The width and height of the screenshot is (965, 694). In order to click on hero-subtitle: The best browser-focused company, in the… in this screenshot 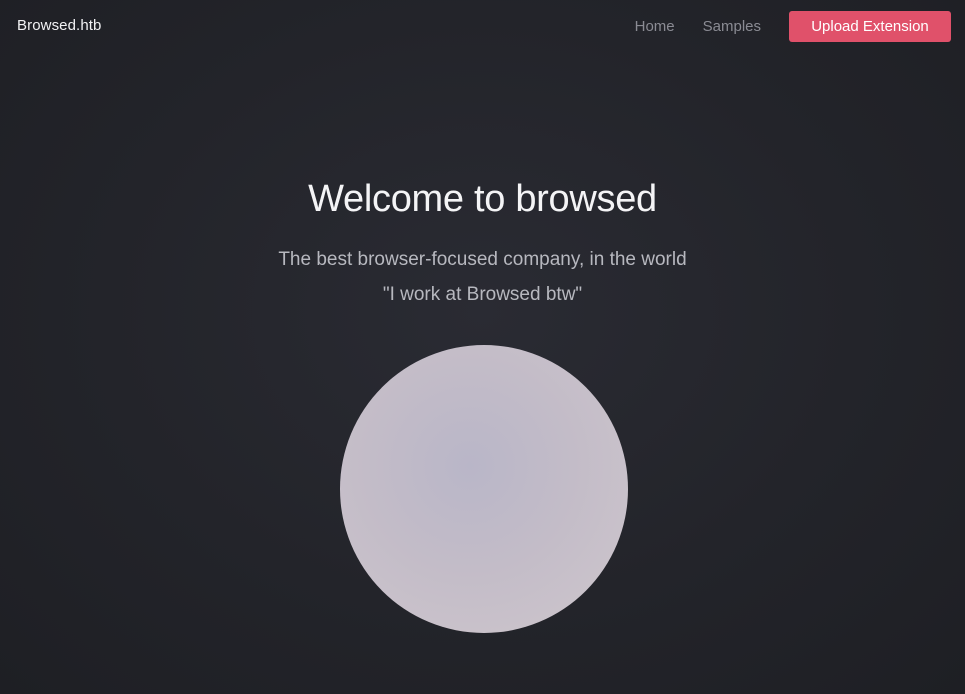, I will do `click(482, 259)`.